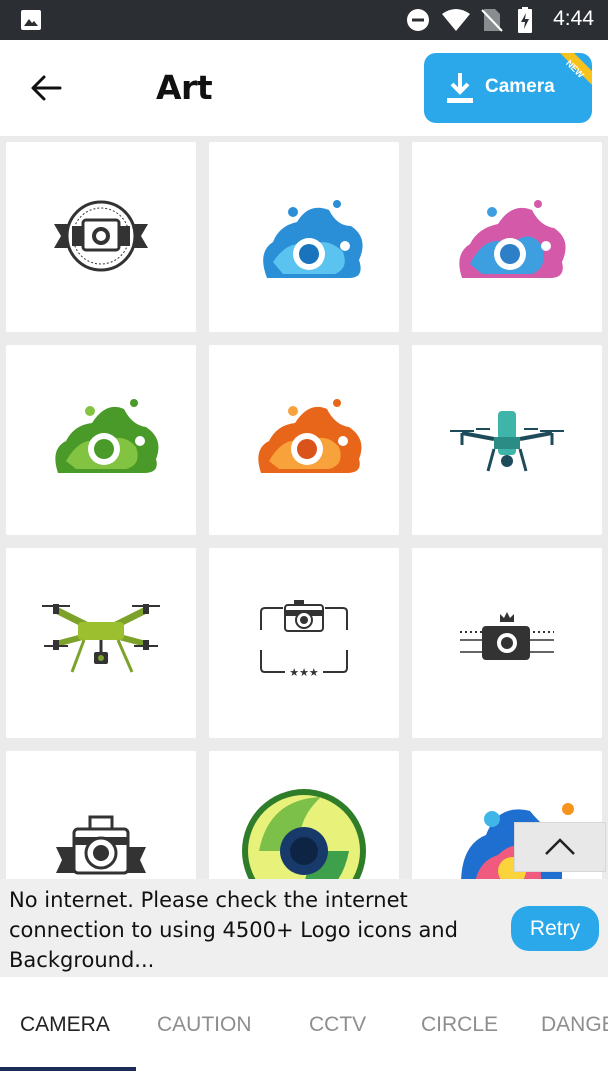 The width and height of the screenshot is (608, 1080). I want to click on tab-circle: CIRCLE, so click(459, 1025).